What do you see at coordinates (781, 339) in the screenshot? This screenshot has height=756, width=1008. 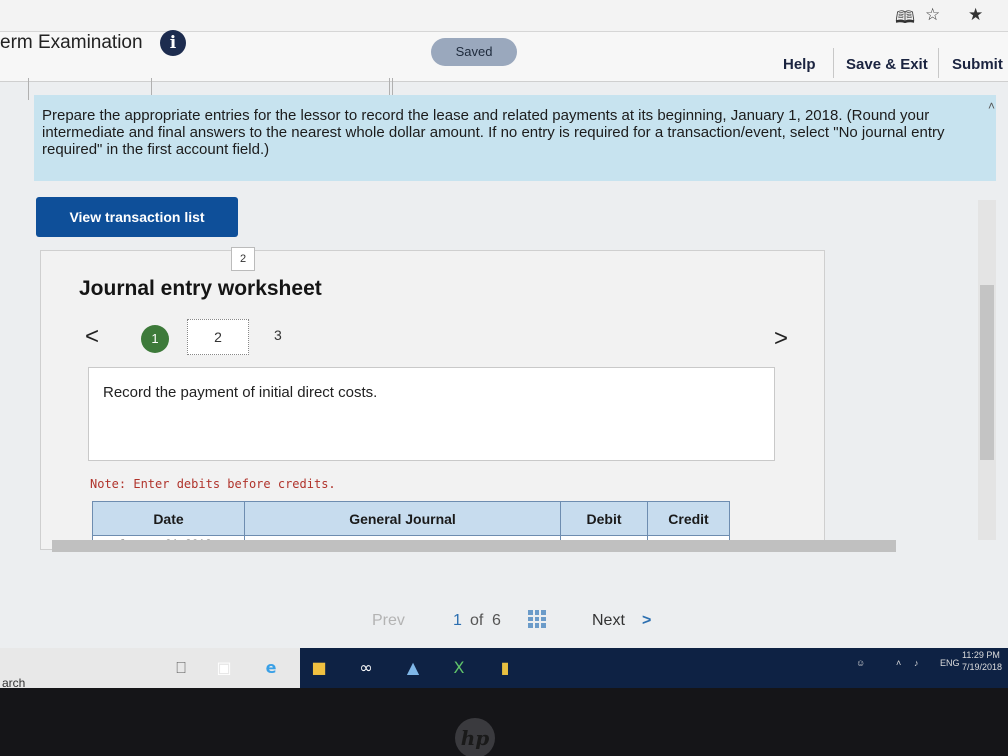 I see `chevron-right-icon: >` at bounding box center [781, 339].